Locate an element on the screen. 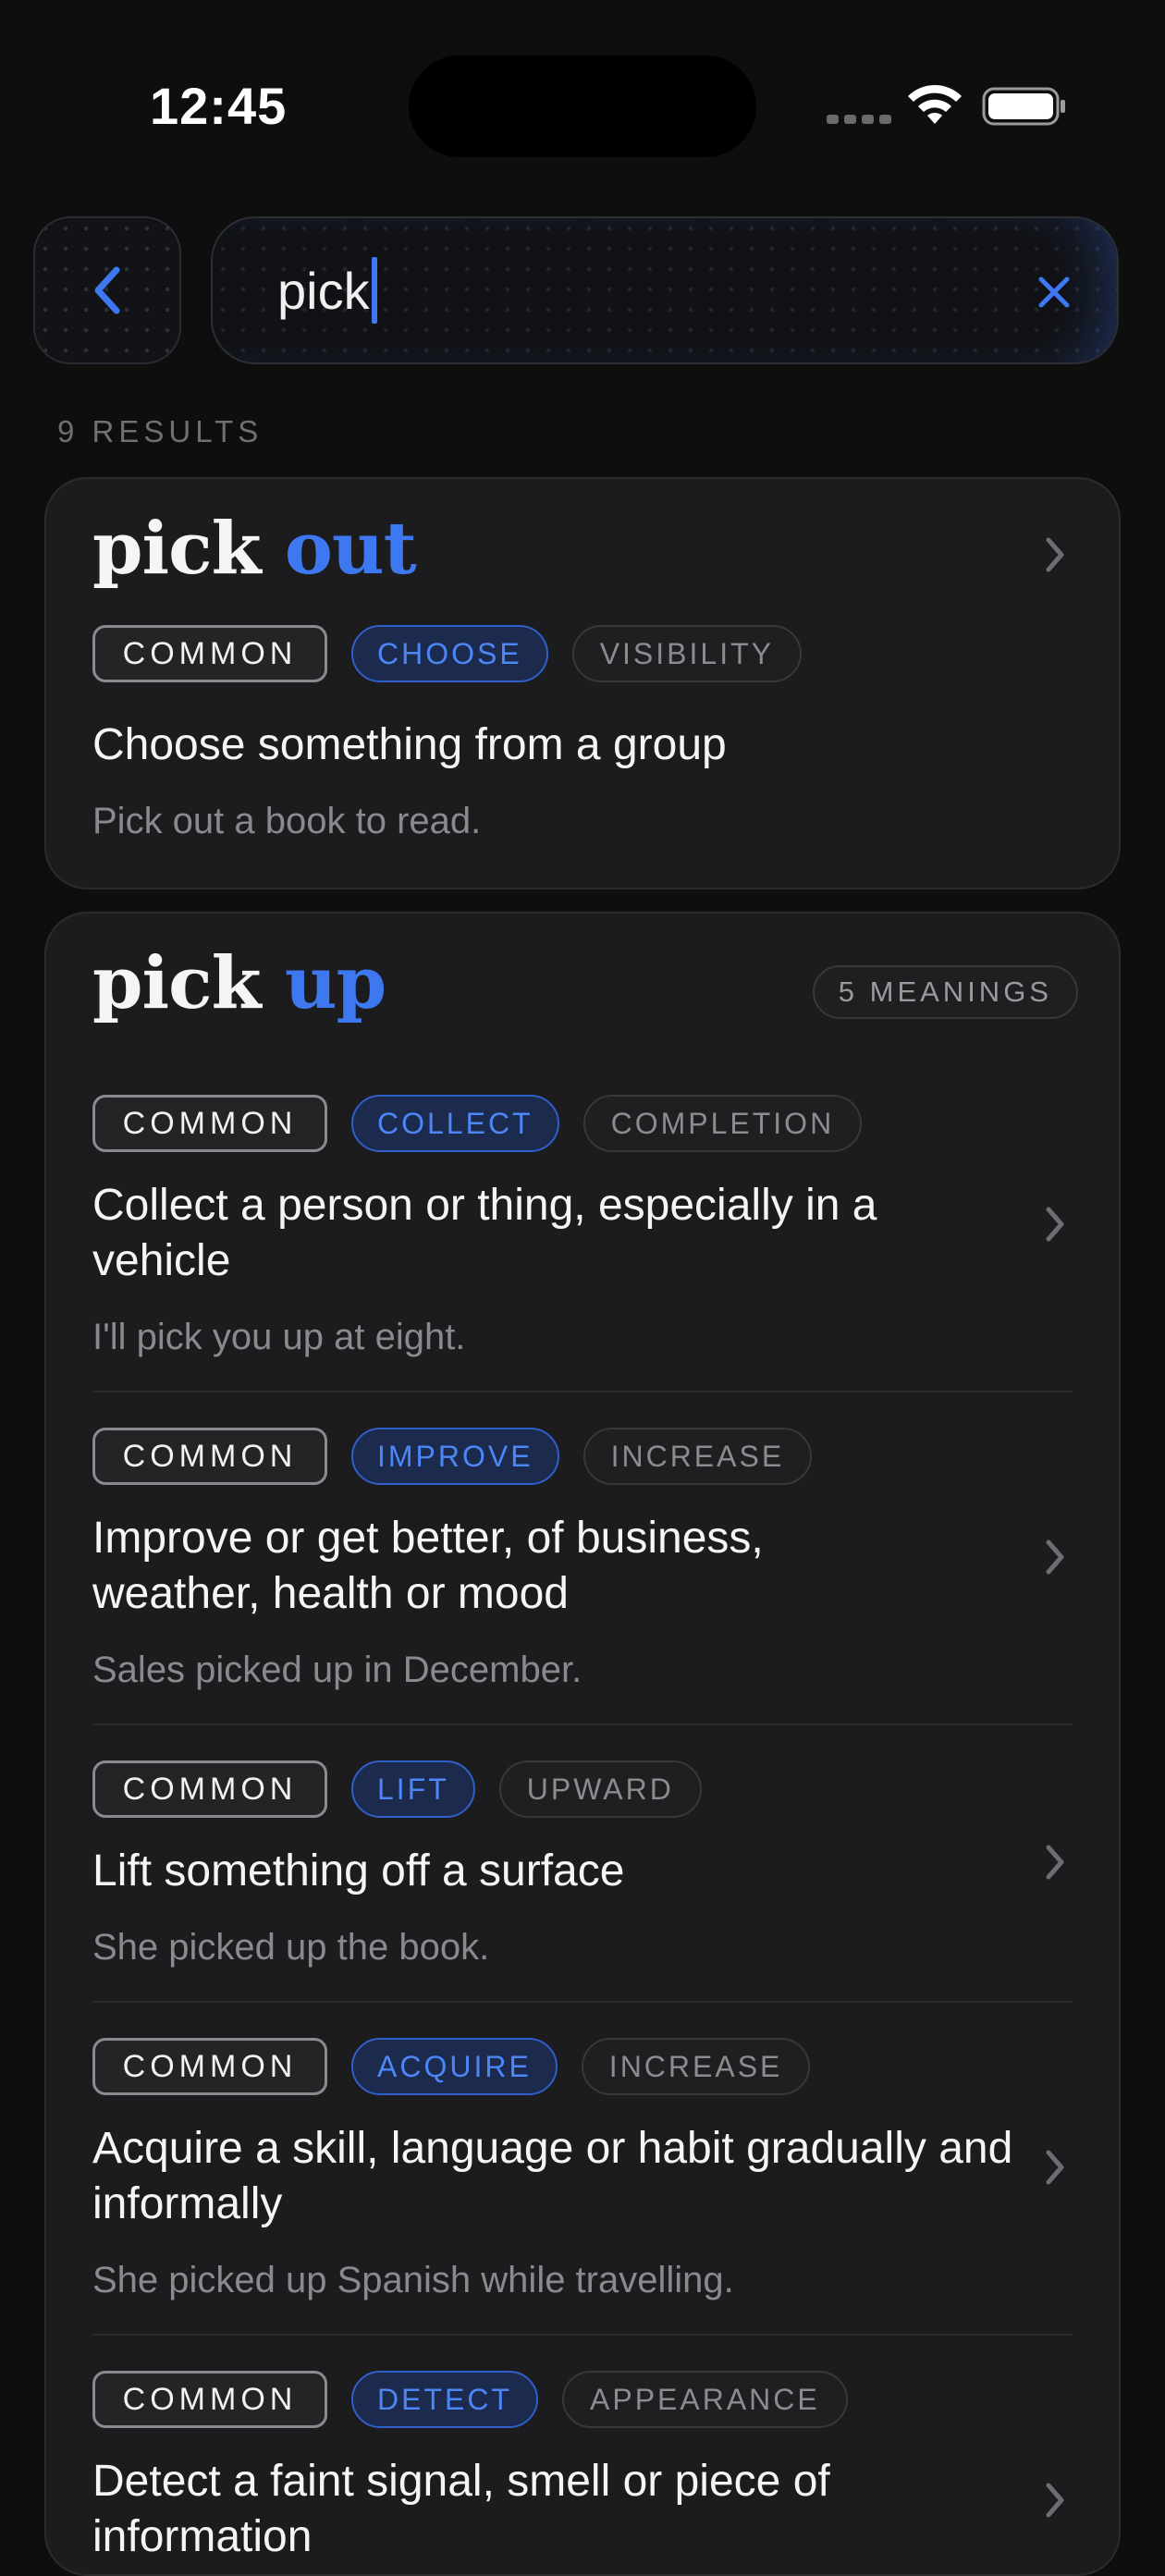  example-sentence: I'll pick you up at eight. is located at coordinates (279, 1337).